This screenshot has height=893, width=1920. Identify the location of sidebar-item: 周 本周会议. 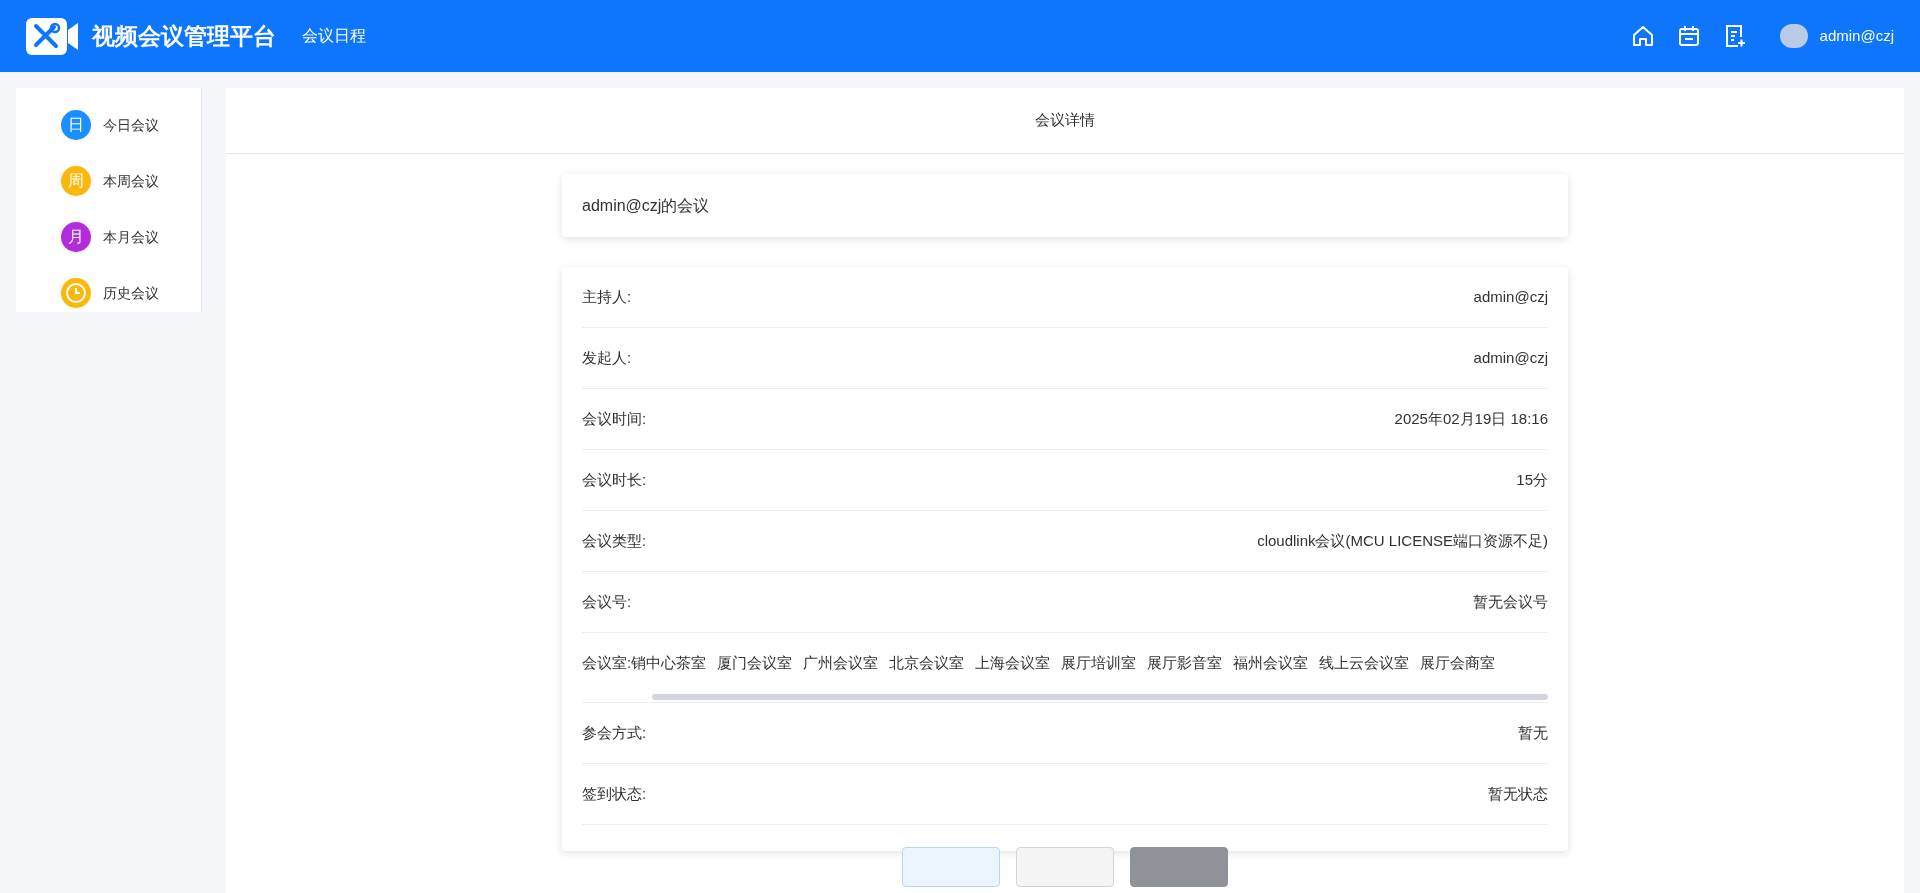
(108, 181).